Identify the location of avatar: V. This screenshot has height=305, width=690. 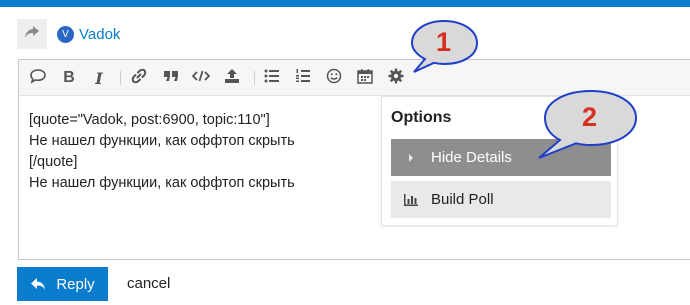
(65, 34).